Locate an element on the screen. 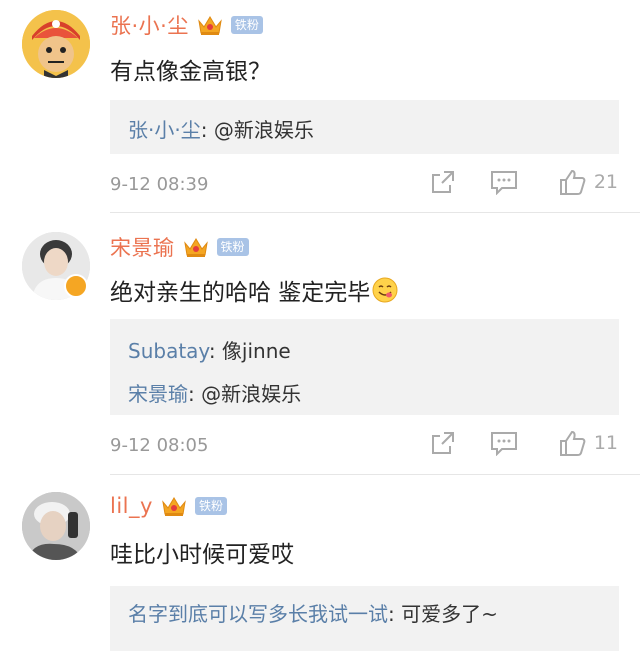  name-row: lil_y 铁粉 is located at coordinates (168, 506).